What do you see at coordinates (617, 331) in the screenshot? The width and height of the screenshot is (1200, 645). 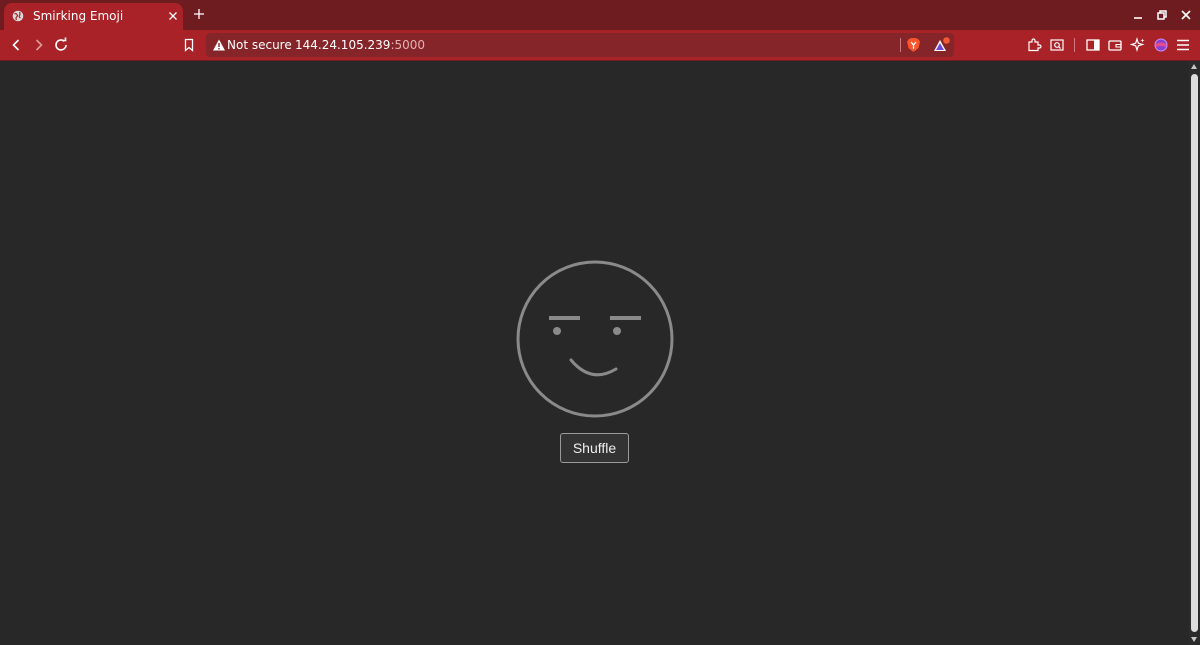 I see `right-eye` at bounding box center [617, 331].